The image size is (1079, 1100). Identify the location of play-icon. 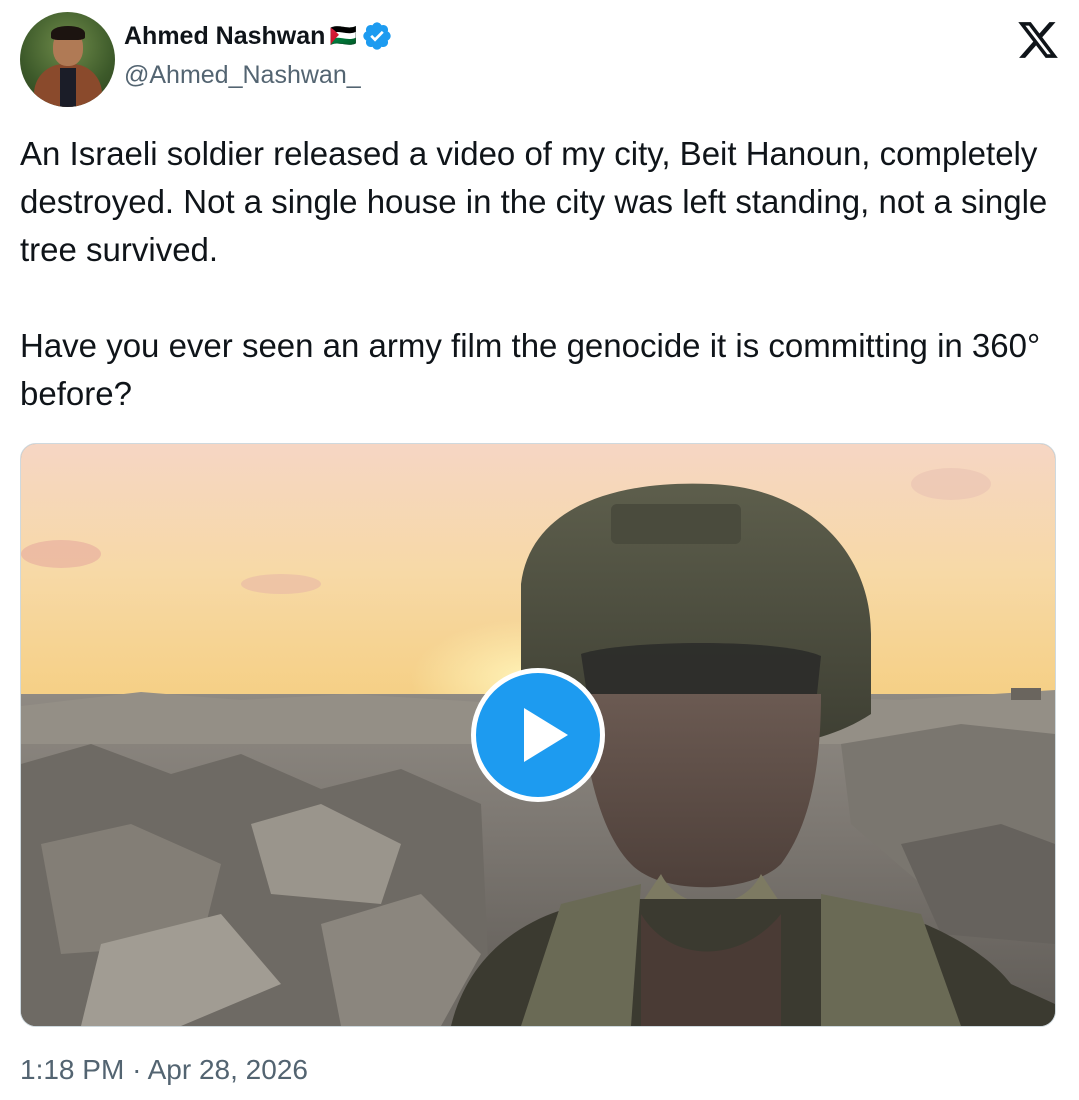
(546, 735).